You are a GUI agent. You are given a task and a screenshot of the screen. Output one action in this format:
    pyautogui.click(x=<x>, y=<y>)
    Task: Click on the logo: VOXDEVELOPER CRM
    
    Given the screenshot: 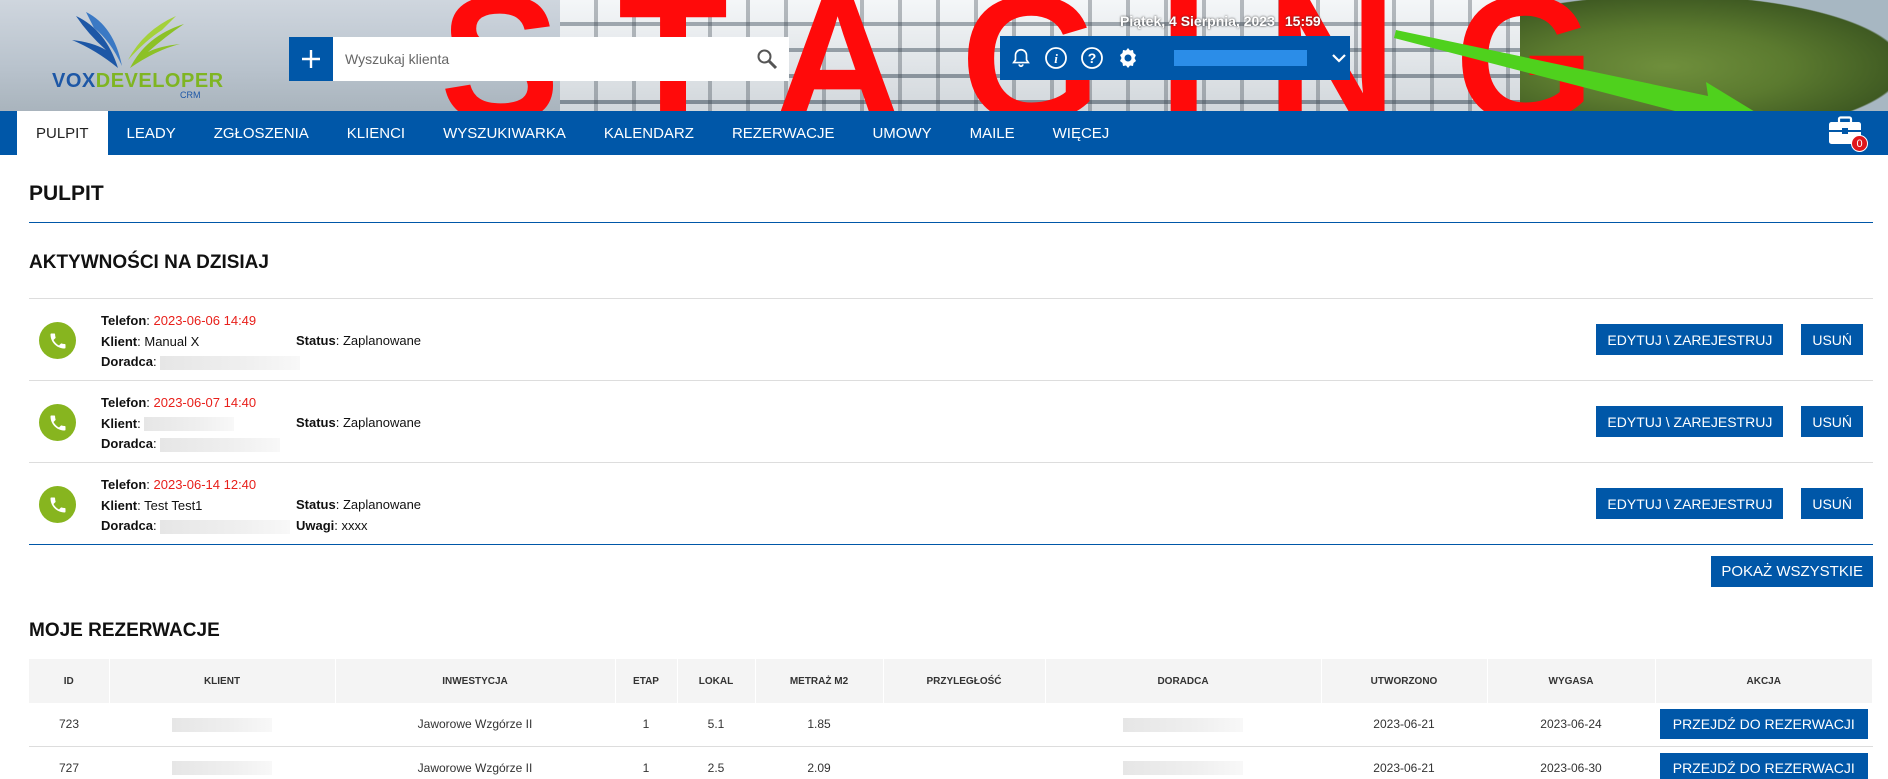 What is the action you would take?
    pyautogui.click(x=135, y=56)
    